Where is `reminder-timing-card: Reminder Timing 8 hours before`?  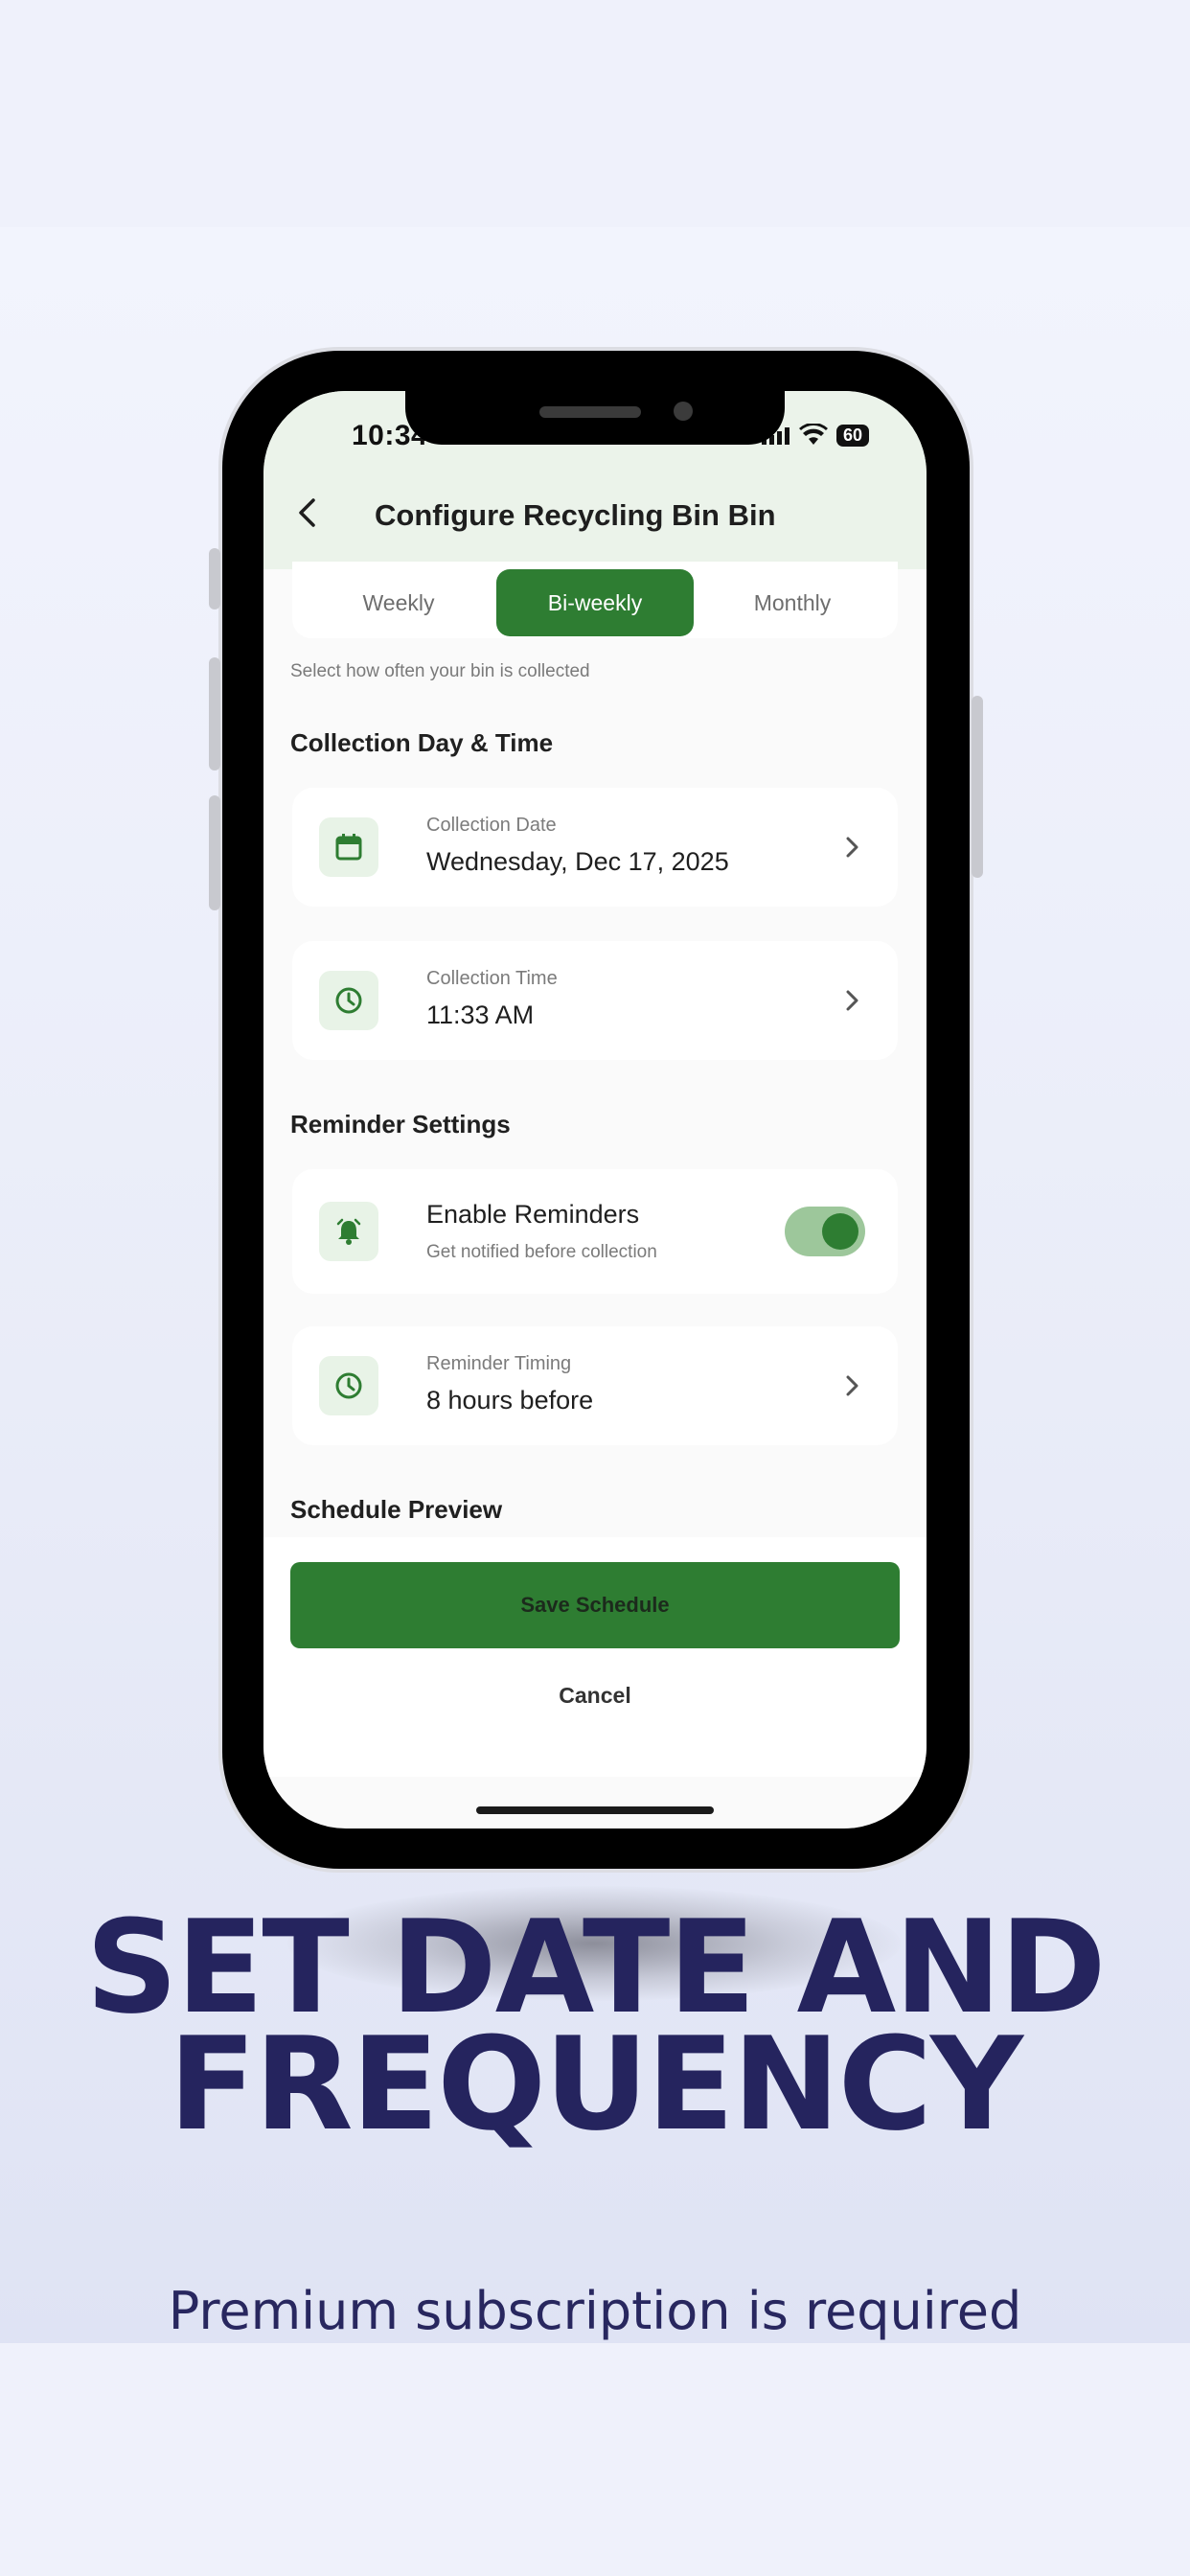 reminder-timing-card: Reminder Timing 8 hours before is located at coordinates (595, 1385).